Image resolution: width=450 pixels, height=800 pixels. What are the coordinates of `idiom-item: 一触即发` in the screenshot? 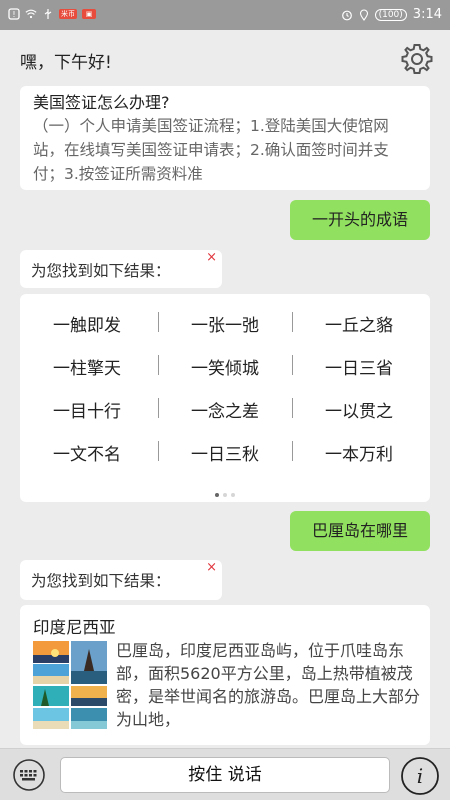 It's located at (87, 323).